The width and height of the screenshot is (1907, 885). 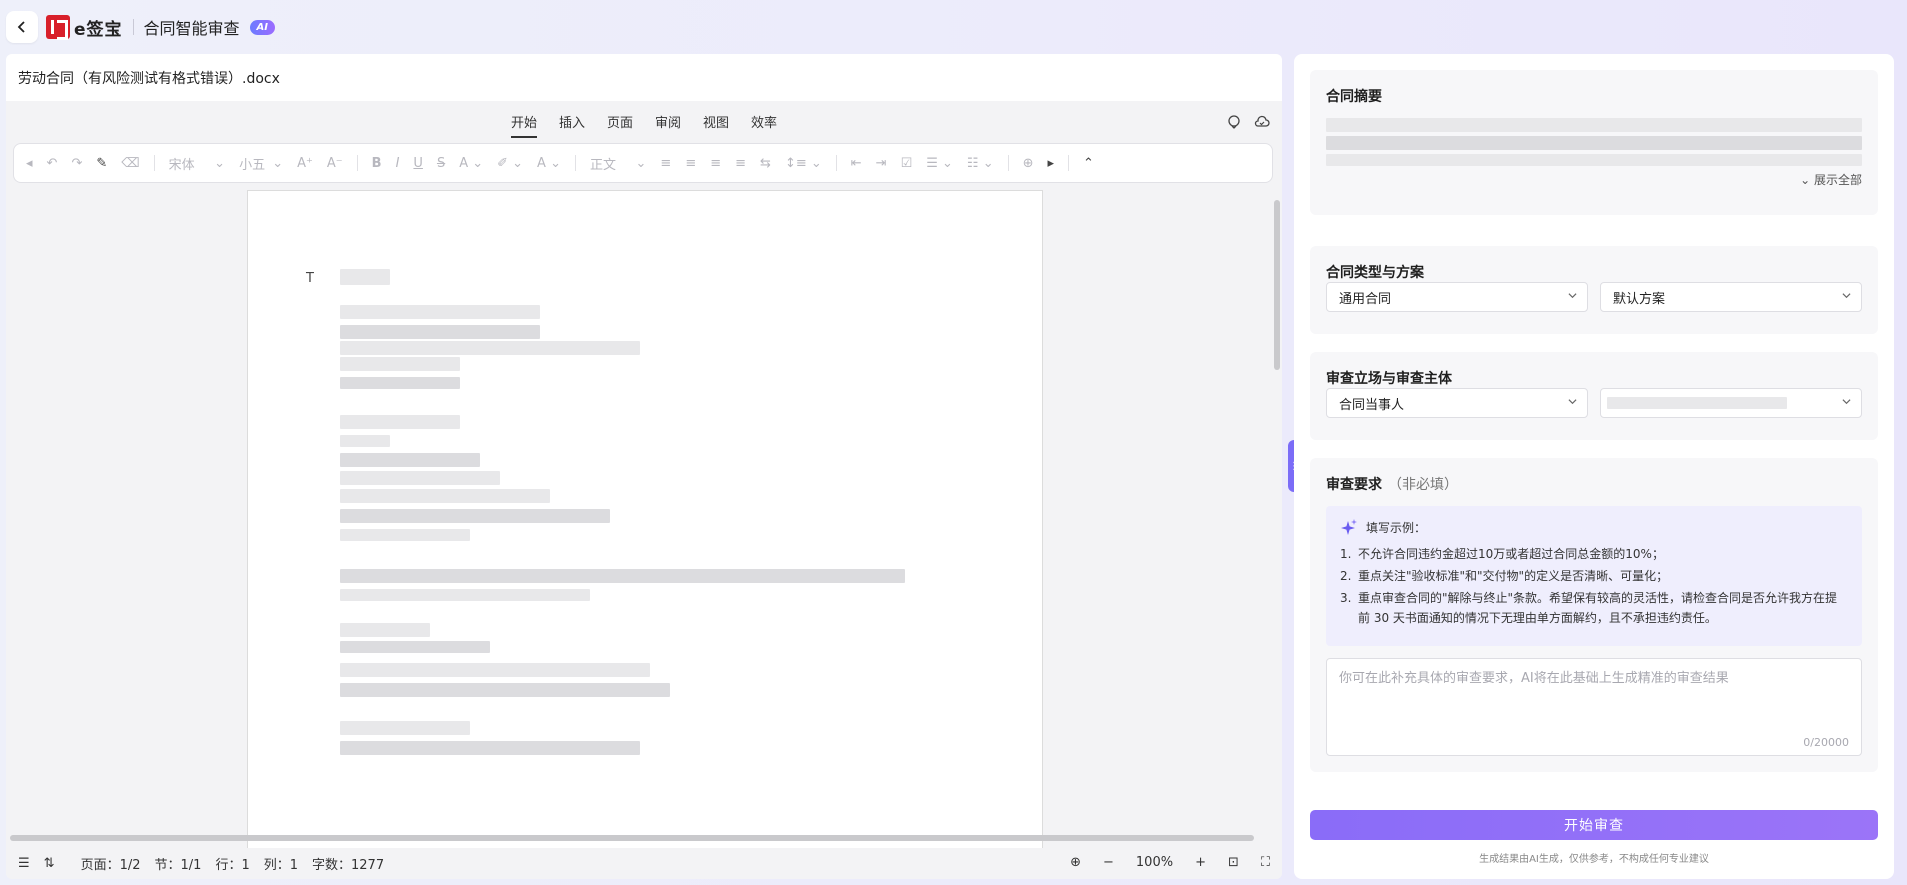 I want to click on requirements-input: 你可在此补充具体的审查要求，AI将在此基础上生成精准的审查结果 0/20000, so click(x=1594, y=707).